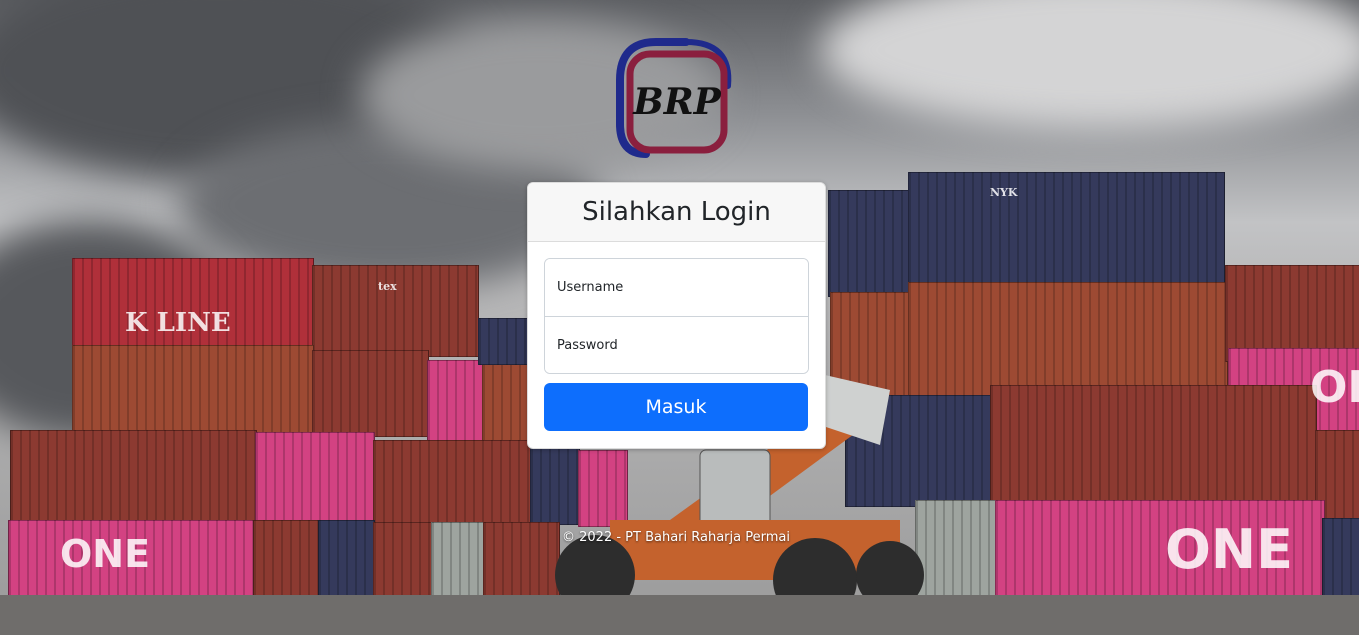  What do you see at coordinates (676, 537) in the screenshot?
I see `footer-copyright: © 2022 - PT Bahari Raharja Permai` at bounding box center [676, 537].